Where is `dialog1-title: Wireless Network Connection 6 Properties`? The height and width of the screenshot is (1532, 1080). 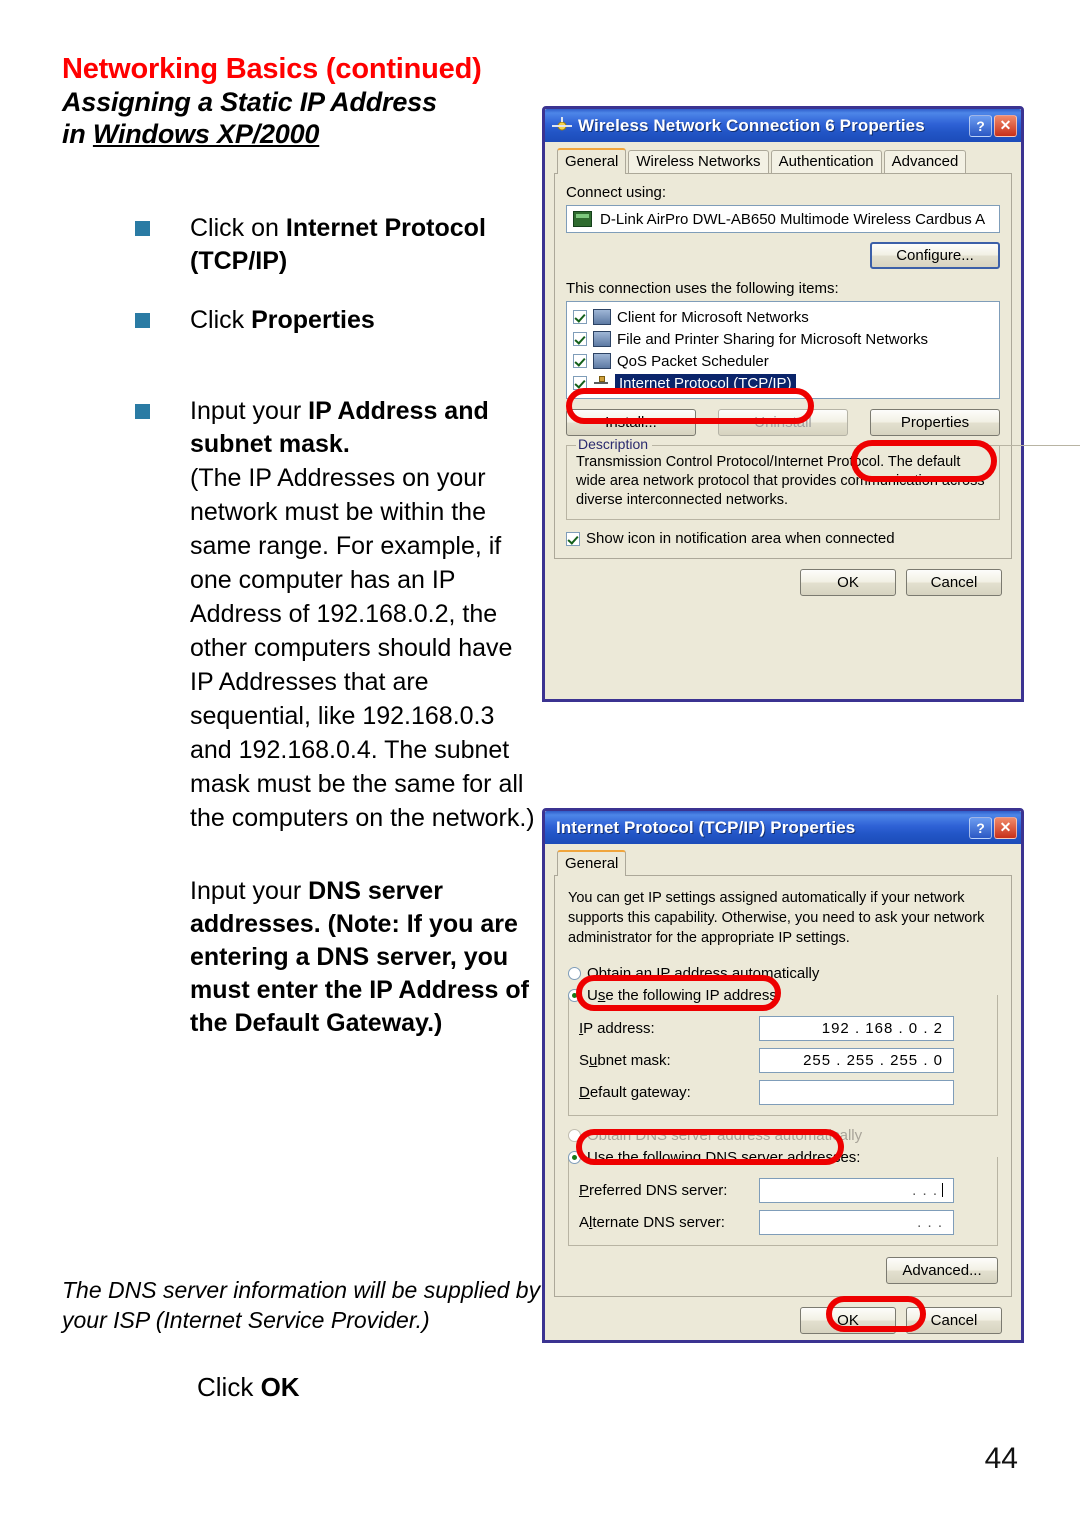
dialog1-title: Wireless Network Connection 6 Properties is located at coordinates (751, 125).